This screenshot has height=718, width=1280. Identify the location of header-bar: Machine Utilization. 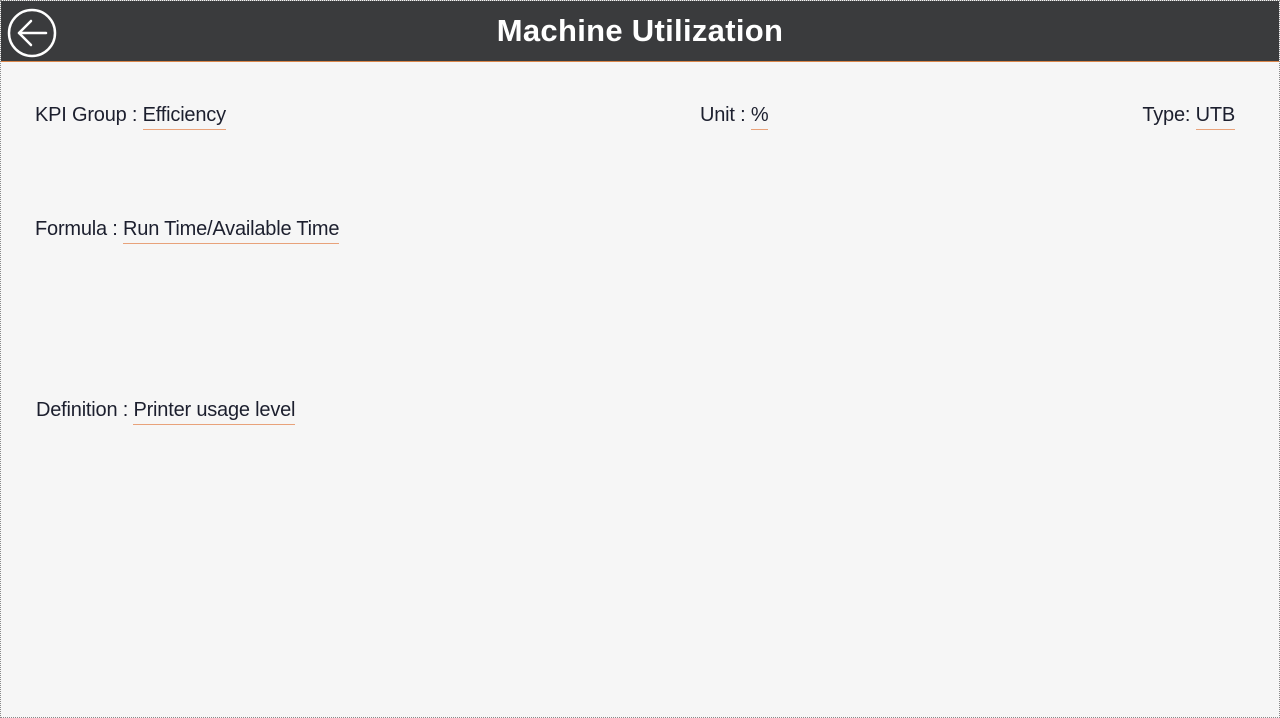
(640, 31).